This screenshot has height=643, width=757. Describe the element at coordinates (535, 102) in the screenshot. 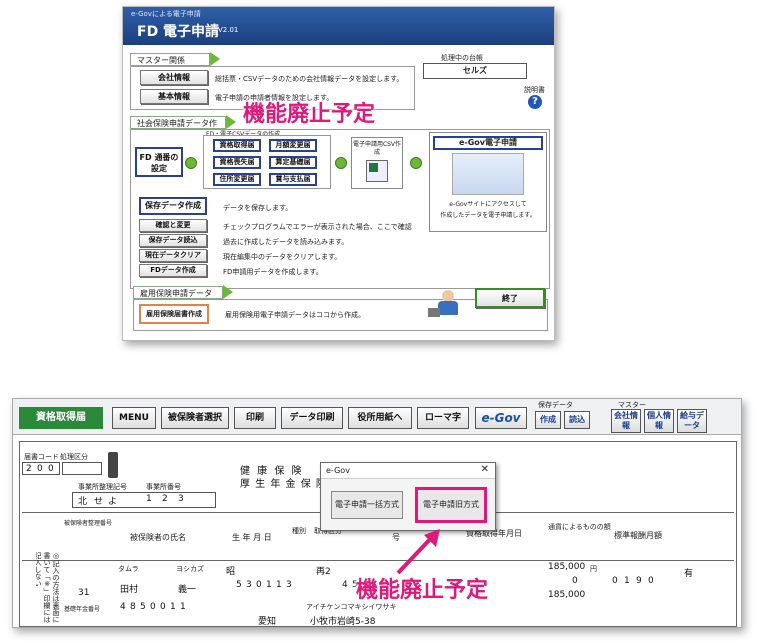

I see `help-icon: ?` at that location.